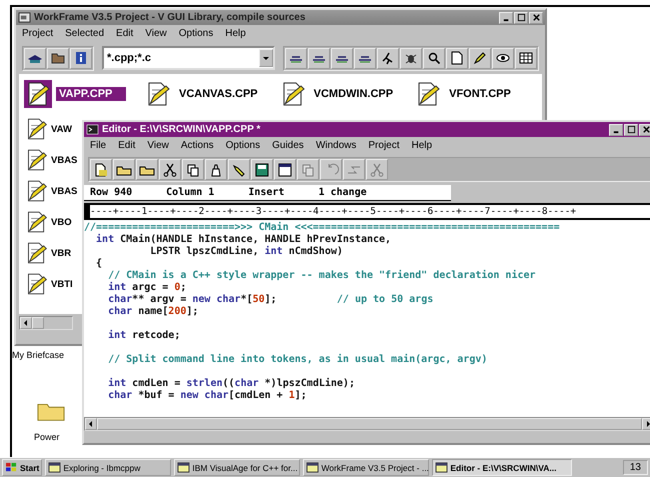  Describe the element at coordinates (353, 94) in the screenshot. I see `file-name: VCMDWIN.CPP` at that location.